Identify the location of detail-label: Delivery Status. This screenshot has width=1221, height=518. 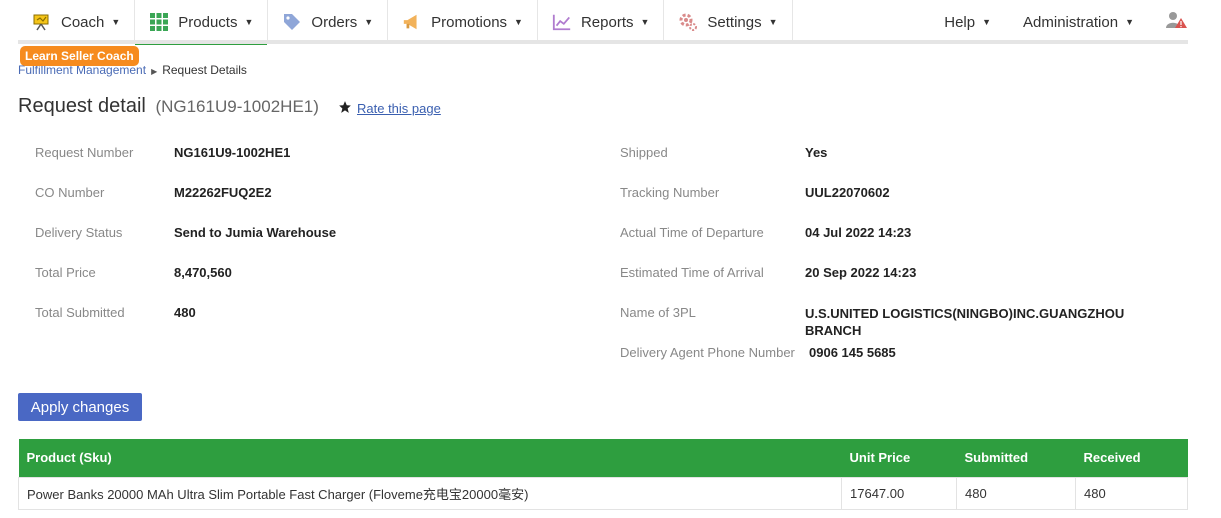
(79, 232).